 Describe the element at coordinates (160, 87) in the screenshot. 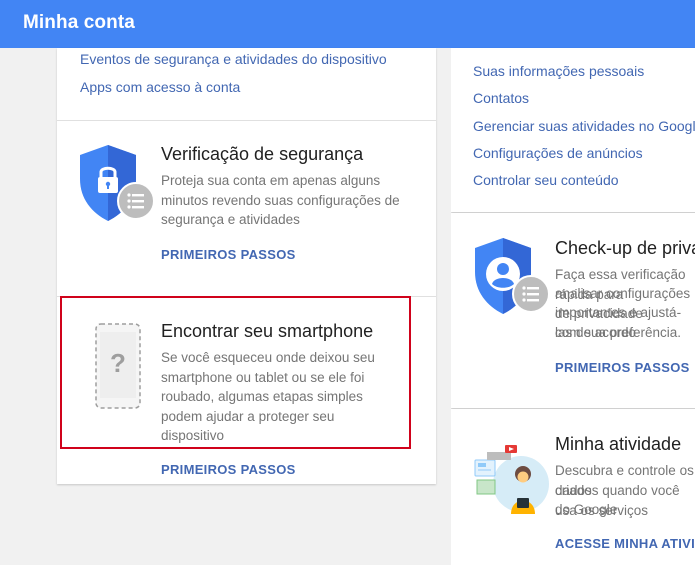

I see `connected-apps-link: Apps com acesso à conta` at that location.